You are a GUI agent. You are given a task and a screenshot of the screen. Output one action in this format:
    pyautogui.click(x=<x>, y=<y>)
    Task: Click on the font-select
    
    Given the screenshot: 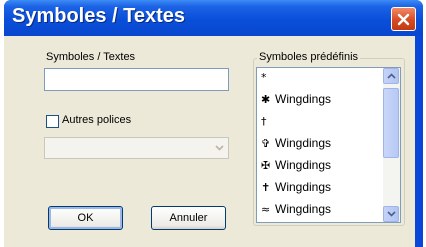 What is the action you would take?
    pyautogui.click(x=136, y=148)
    